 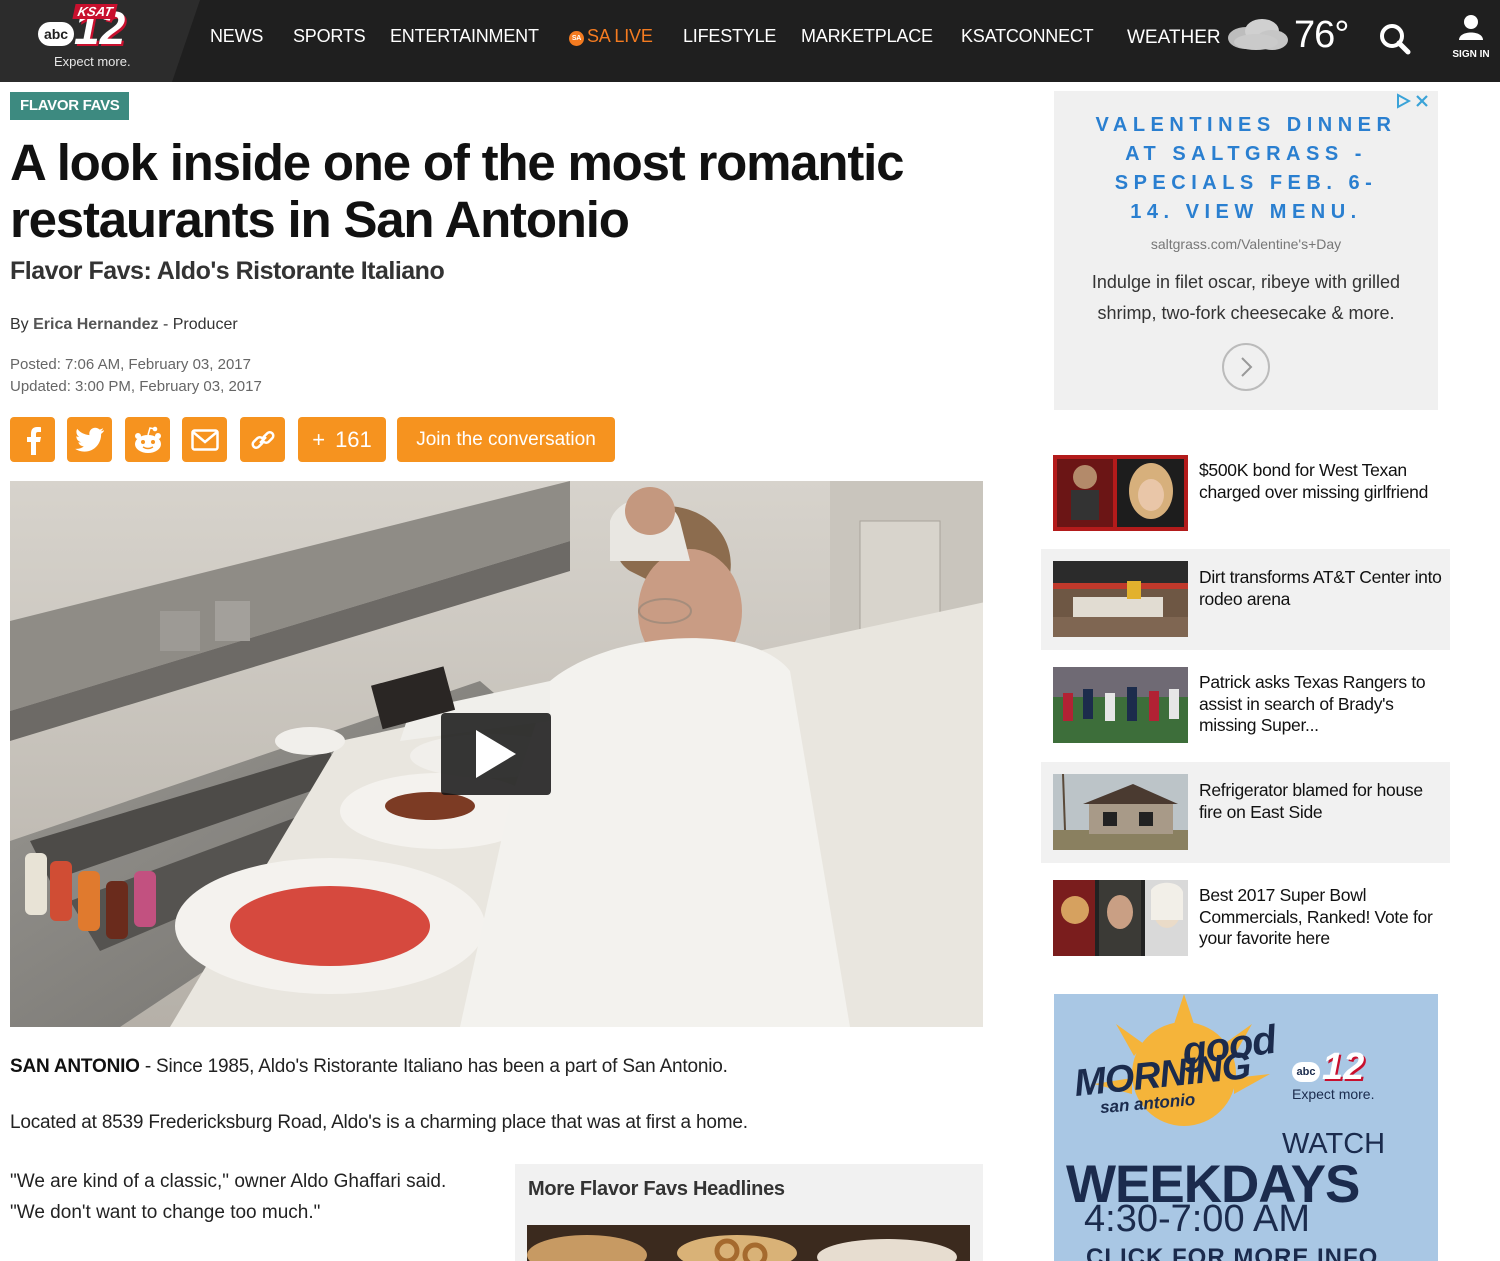 I want to click on share-reddit-button, so click(x=147, y=439).